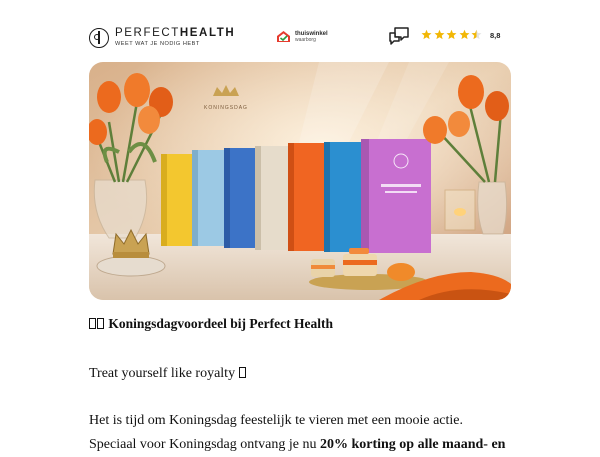 This screenshot has width=600, height=457. Describe the element at coordinates (226, 108) in the screenshot. I see `hero-wall-text: KONINGSDAG` at that location.